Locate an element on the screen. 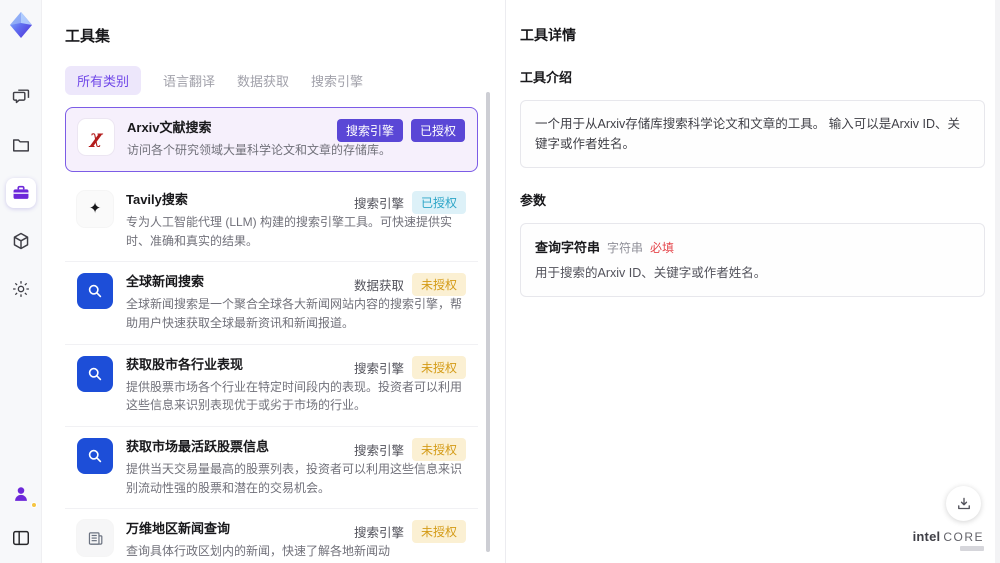 The image size is (1000, 563). avatar-status-dot is located at coordinates (33, 505).